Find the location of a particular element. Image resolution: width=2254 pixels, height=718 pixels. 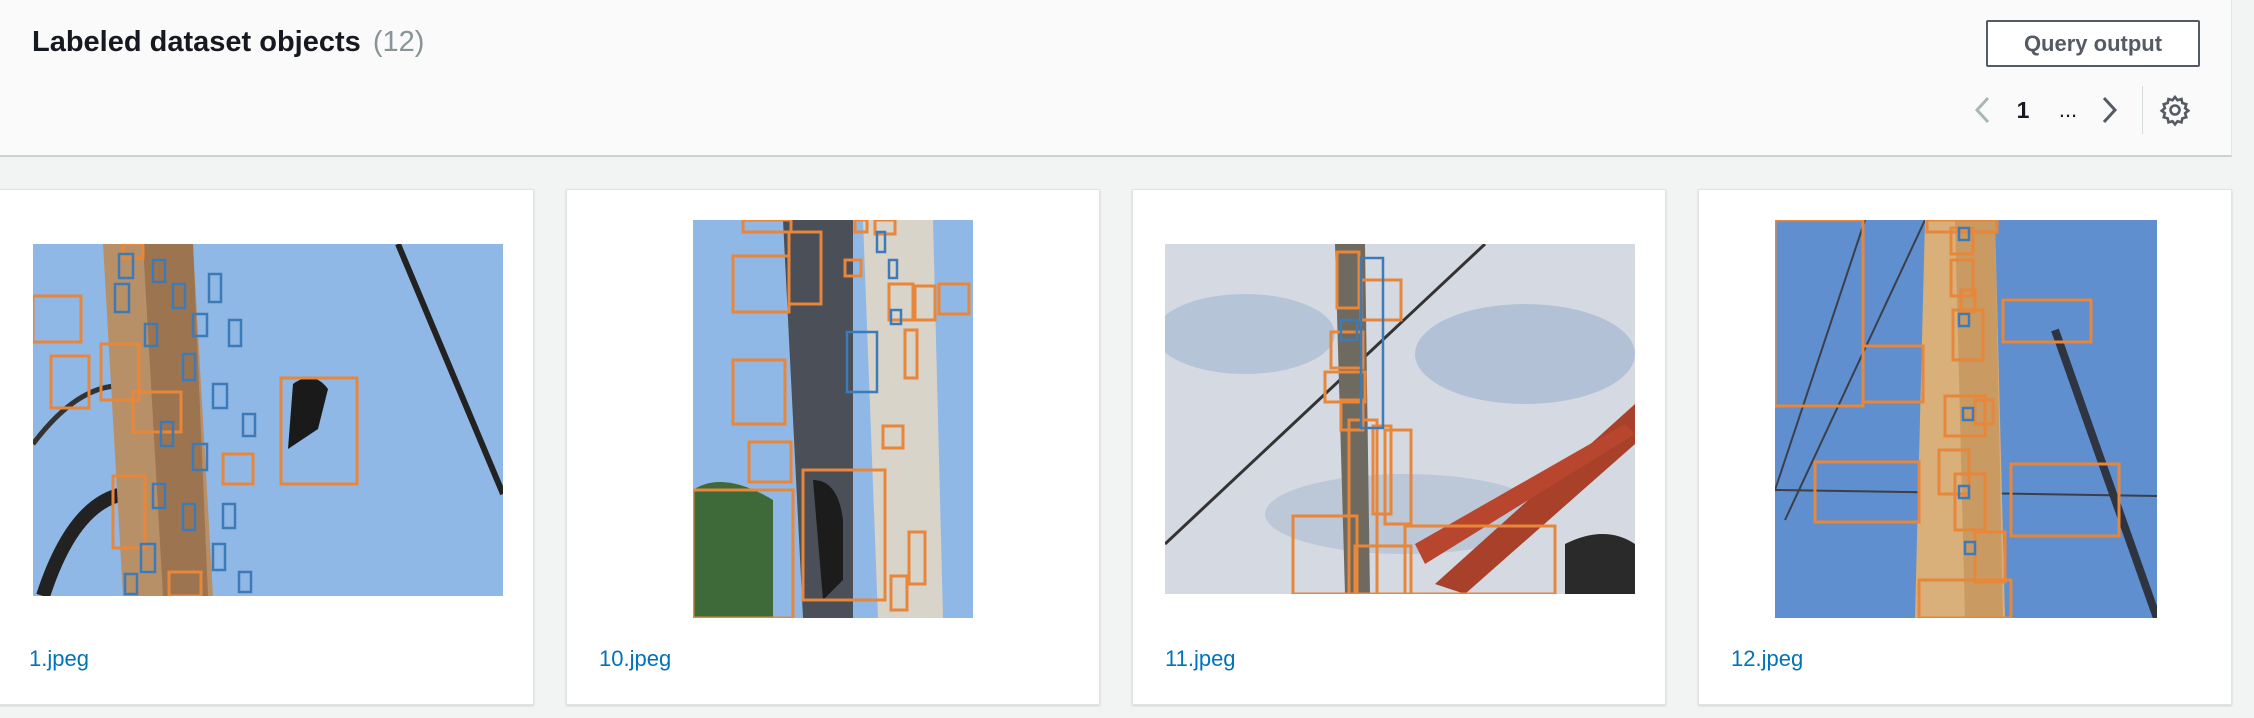

page-title: Labeled dataset objects (12) is located at coordinates (228, 42).